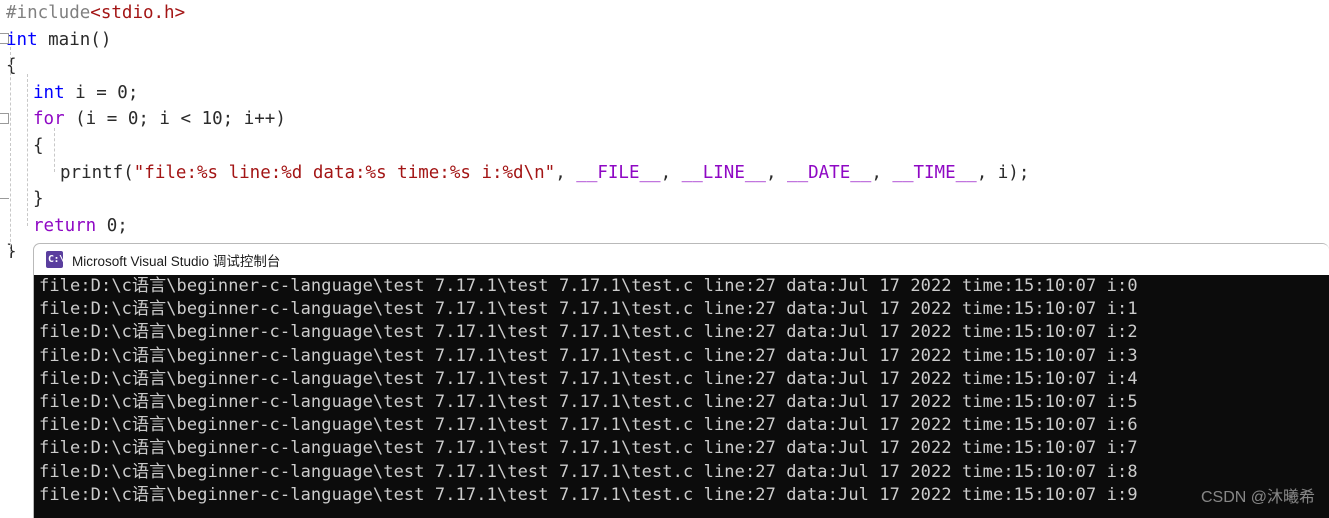 Image resolution: width=1329 pixels, height=518 pixels. Describe the element at coordinates (723, 172) in the screenshot. I see `code-token: __LINE__` at that location.